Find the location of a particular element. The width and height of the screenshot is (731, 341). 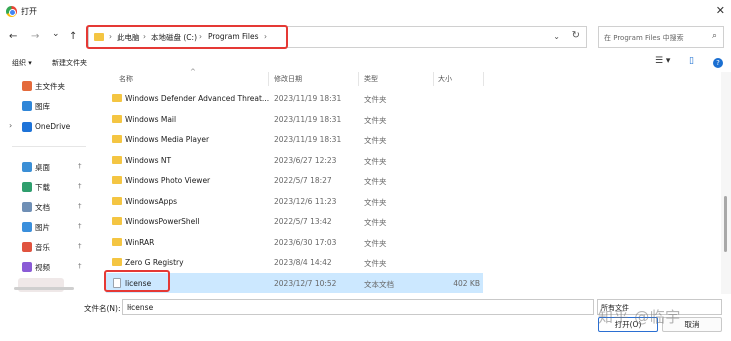

gallery-icon is located at coordinates (27, 106).